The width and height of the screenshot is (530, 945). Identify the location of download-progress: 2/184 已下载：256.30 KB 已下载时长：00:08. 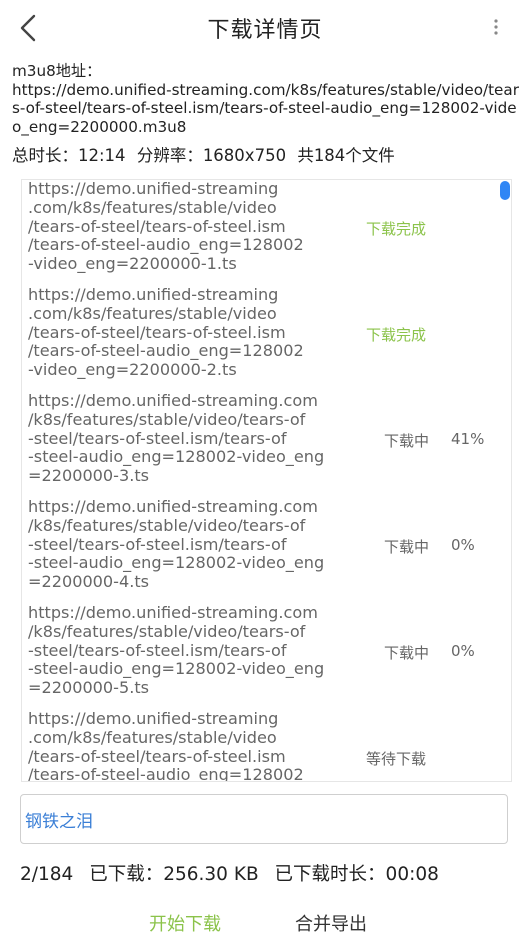
(234, 873).